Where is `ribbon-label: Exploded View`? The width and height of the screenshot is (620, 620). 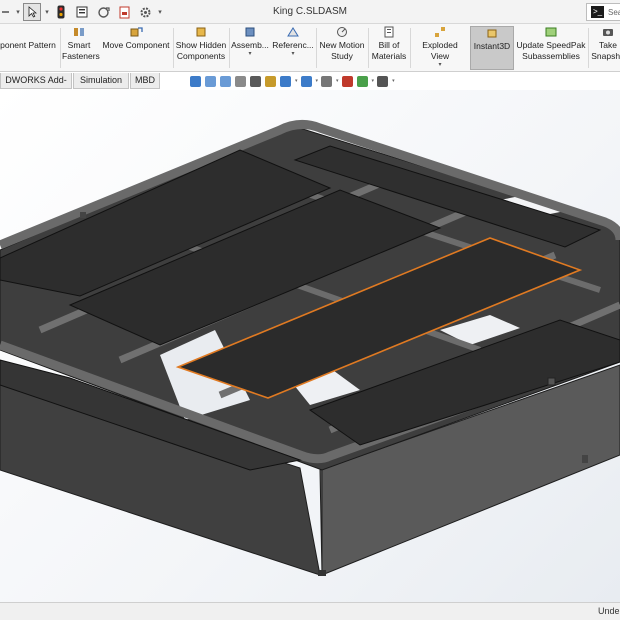
ribbon-label: Exploded View is located at coordinates (440, 50).